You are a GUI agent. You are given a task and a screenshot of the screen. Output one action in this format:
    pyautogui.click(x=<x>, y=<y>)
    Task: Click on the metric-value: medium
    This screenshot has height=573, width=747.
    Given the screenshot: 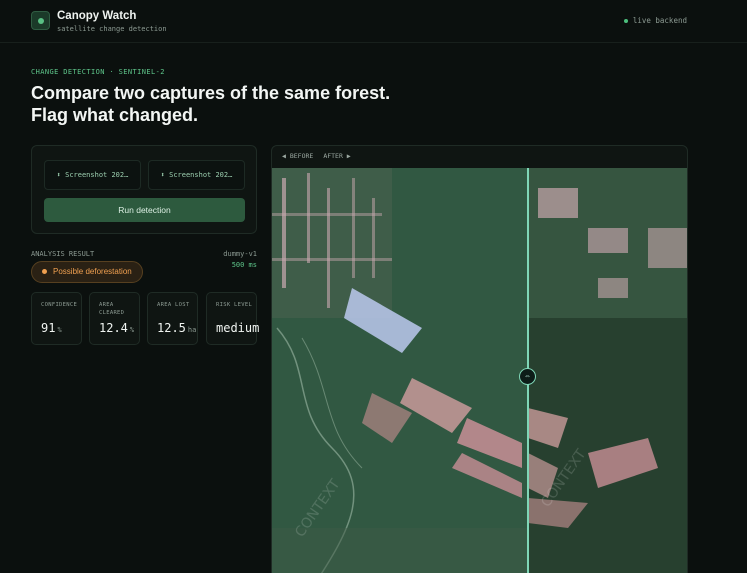 What is the action you would take?
    pyautogui.click(x=238, y=328)
    